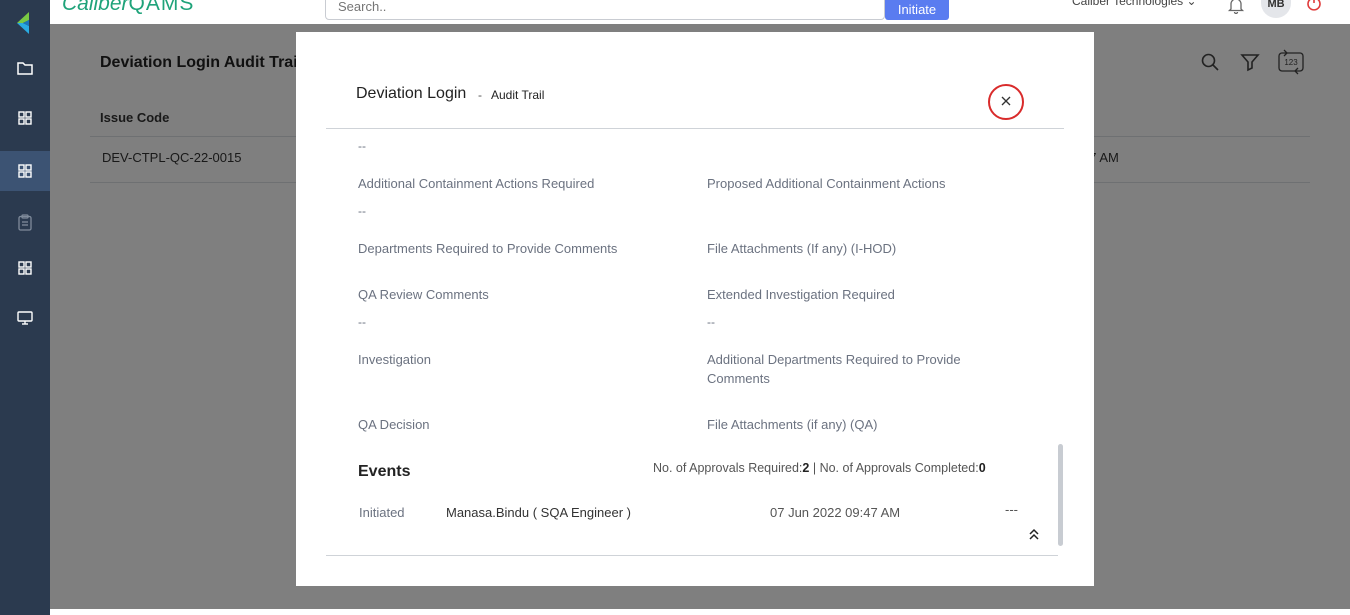 The height and width of the screenshot is (615, 1350). I want to click on sidebar-item-folder, so click(25, 68).